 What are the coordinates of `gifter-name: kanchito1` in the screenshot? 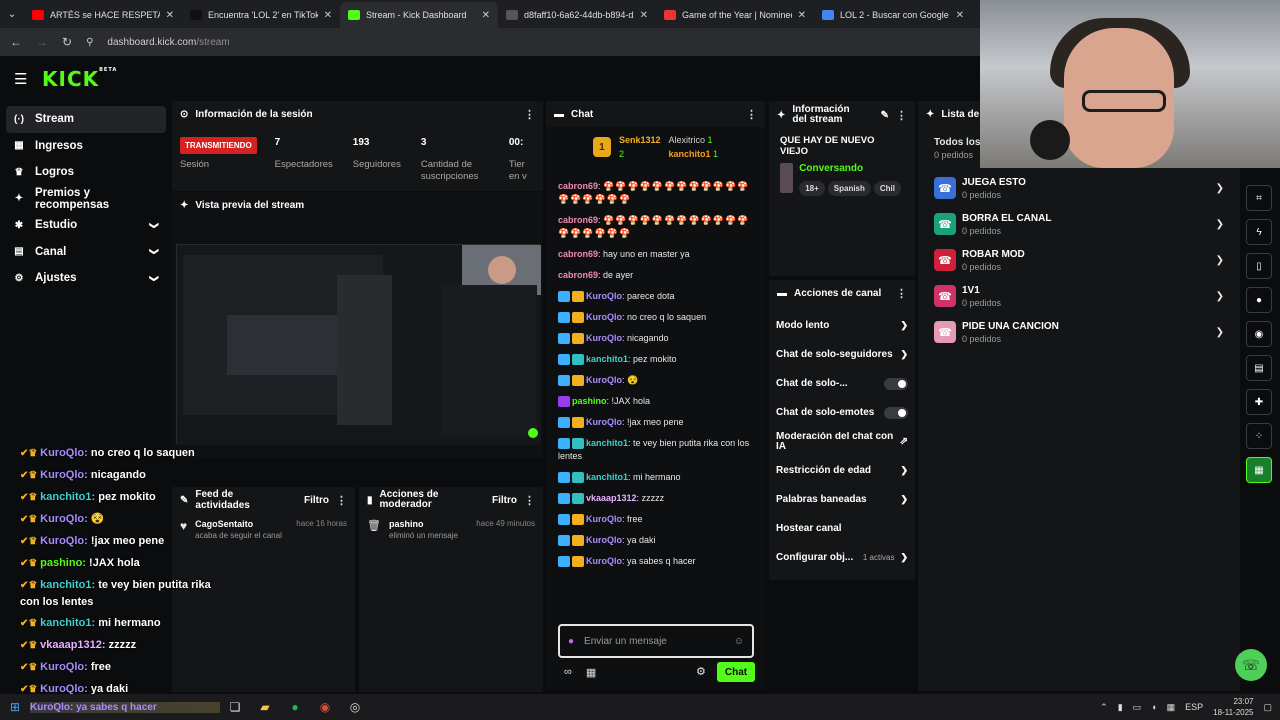 It's located at (690, 154).